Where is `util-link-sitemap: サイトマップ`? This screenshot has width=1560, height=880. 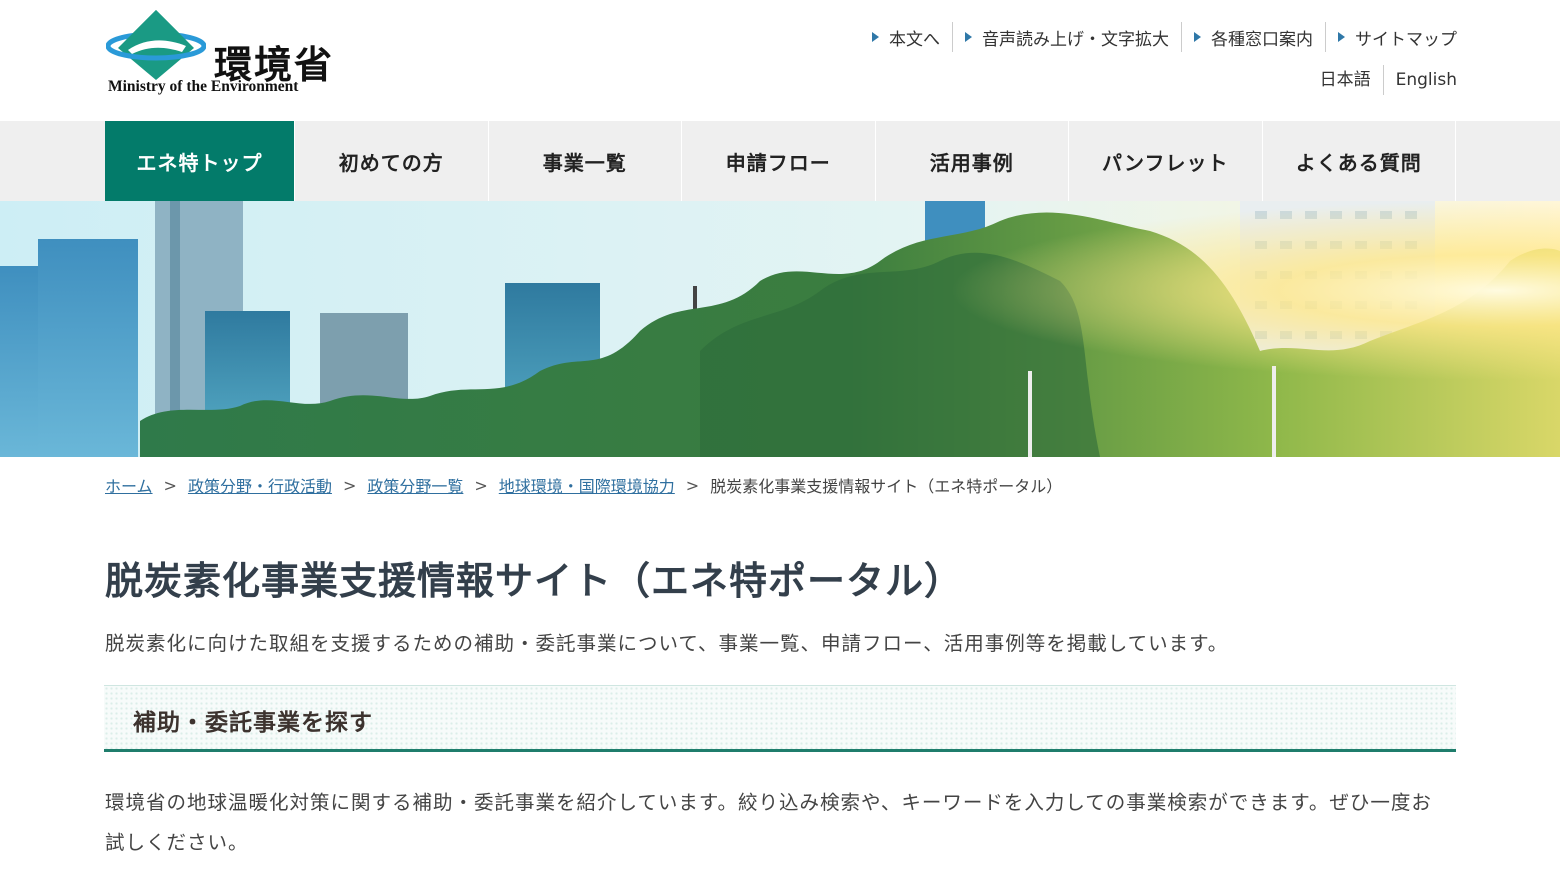 util-link-sitemap: サイトマップ is located at coordinates (1391, 37).